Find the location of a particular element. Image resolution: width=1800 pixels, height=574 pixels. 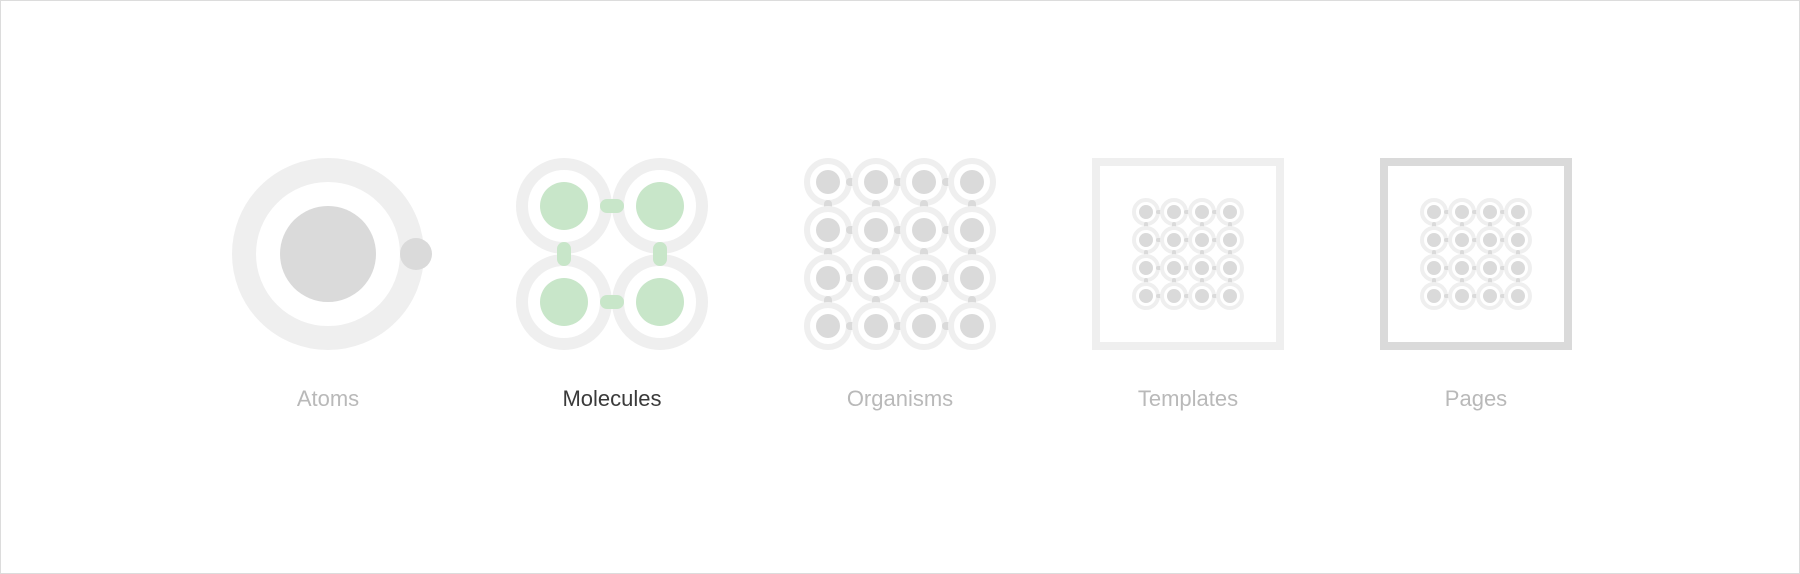

stage-organisms: Organisms is located at coordinates (900, 285).